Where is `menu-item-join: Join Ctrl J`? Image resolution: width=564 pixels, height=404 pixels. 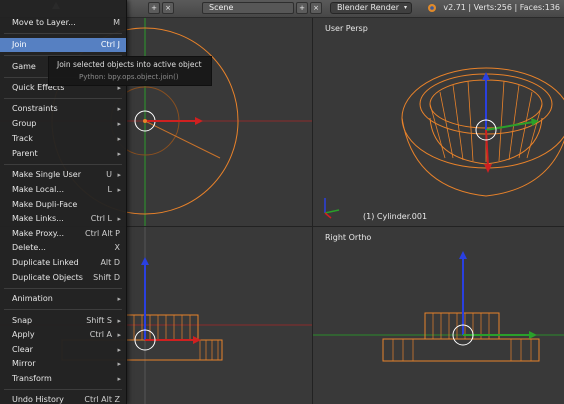 menu-item-join: Join Ctrl J is located at coordinates (63, 45).